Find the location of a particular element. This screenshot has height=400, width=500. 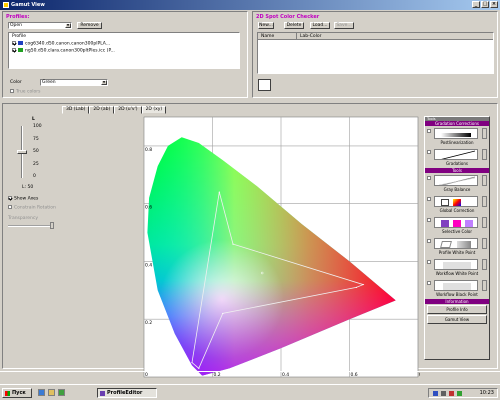

transparency-slider is located at coordinates (31, 226).